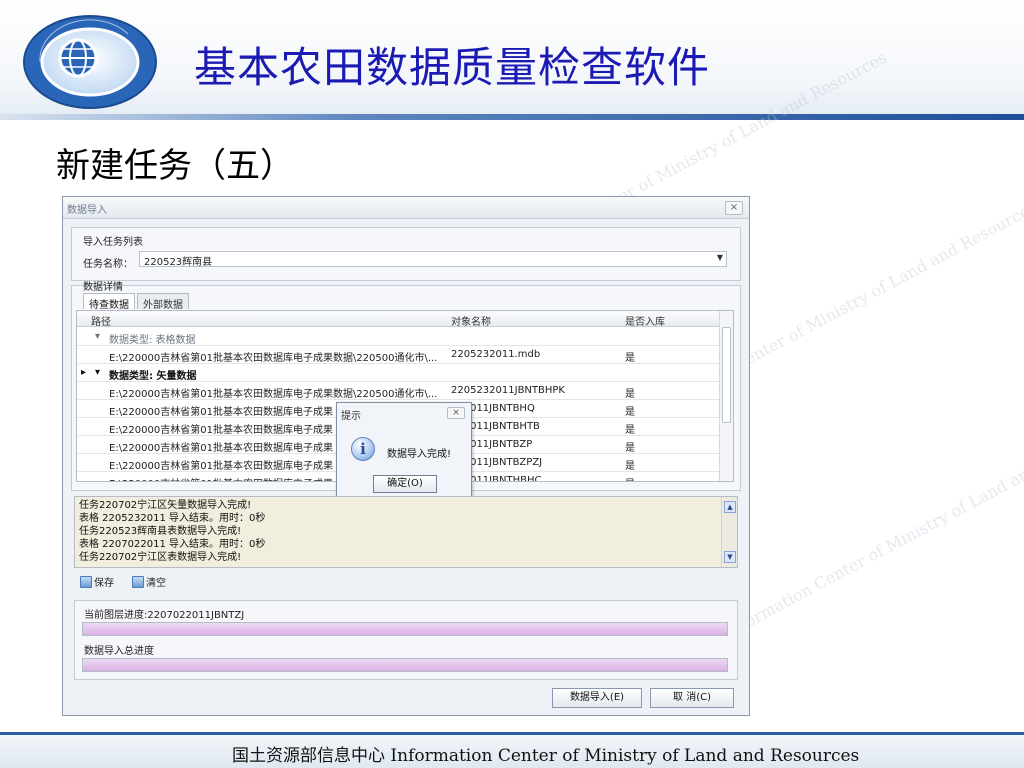 The width and height of the screenshot is (1024, 768). I want to click on scrollbar-thumb, so click(726, 375).